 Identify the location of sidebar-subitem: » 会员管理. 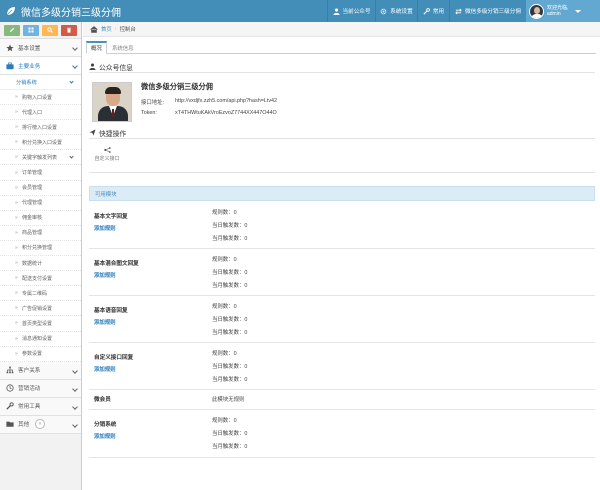
(40, 188).